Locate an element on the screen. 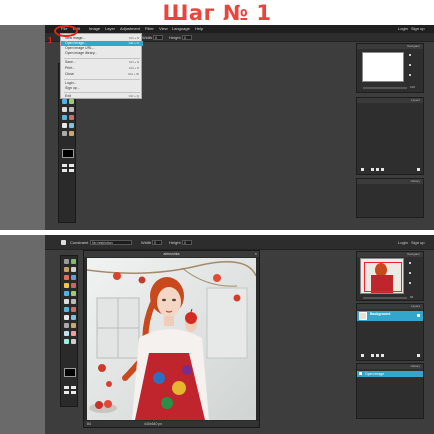  menu-help: Help is located at coordinates (199, 29).